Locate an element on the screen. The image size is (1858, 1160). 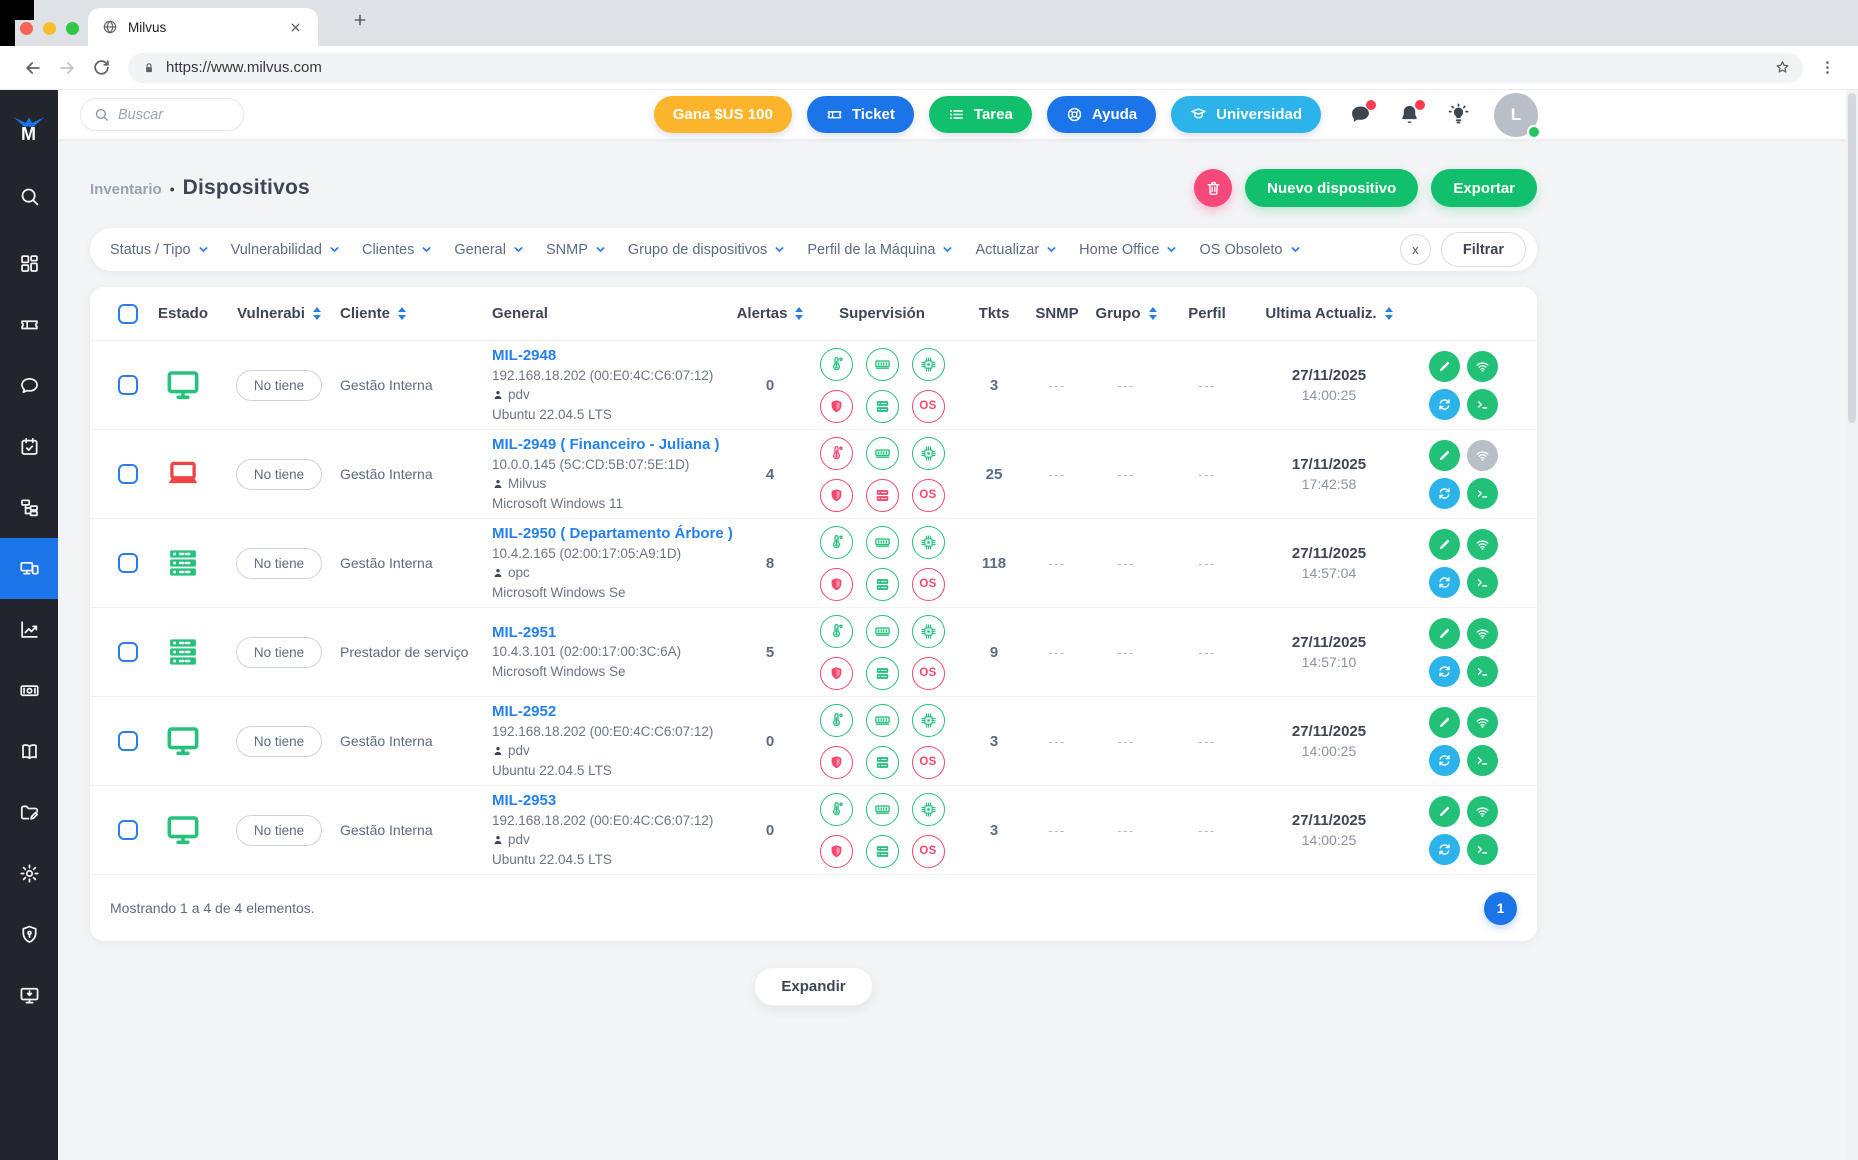
scrollbar-thumb is located at coordinates (1852, 258).